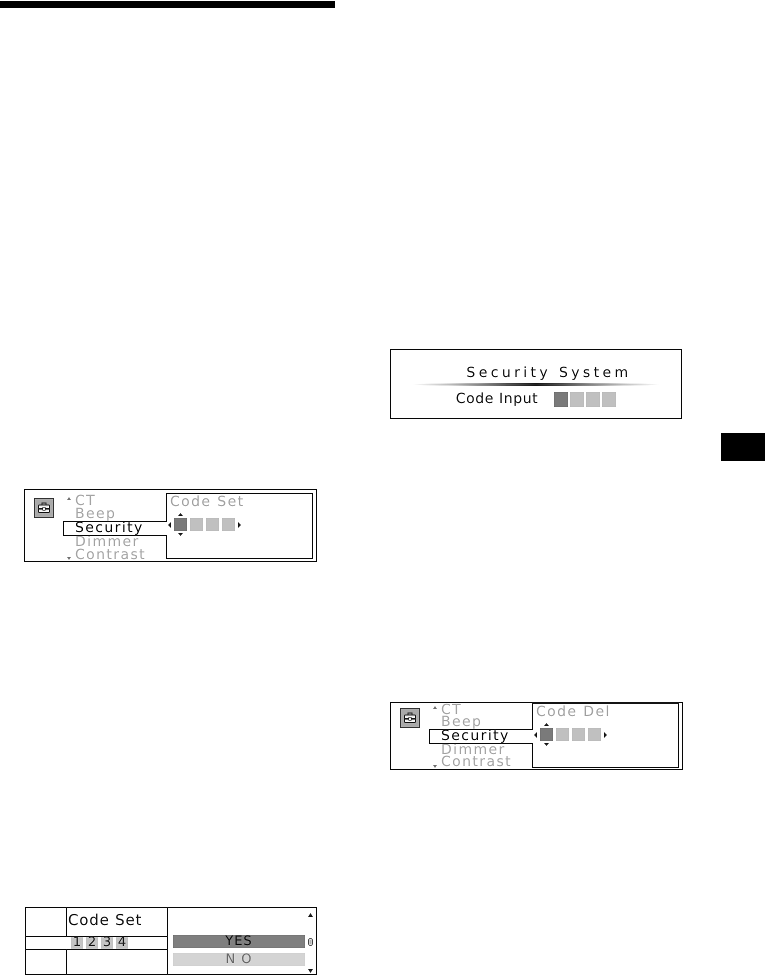 This screenshot has width=765, height=978. Describe the element at coordinates (743, 447) in the screenshot. I see `edge-marker` at that location.